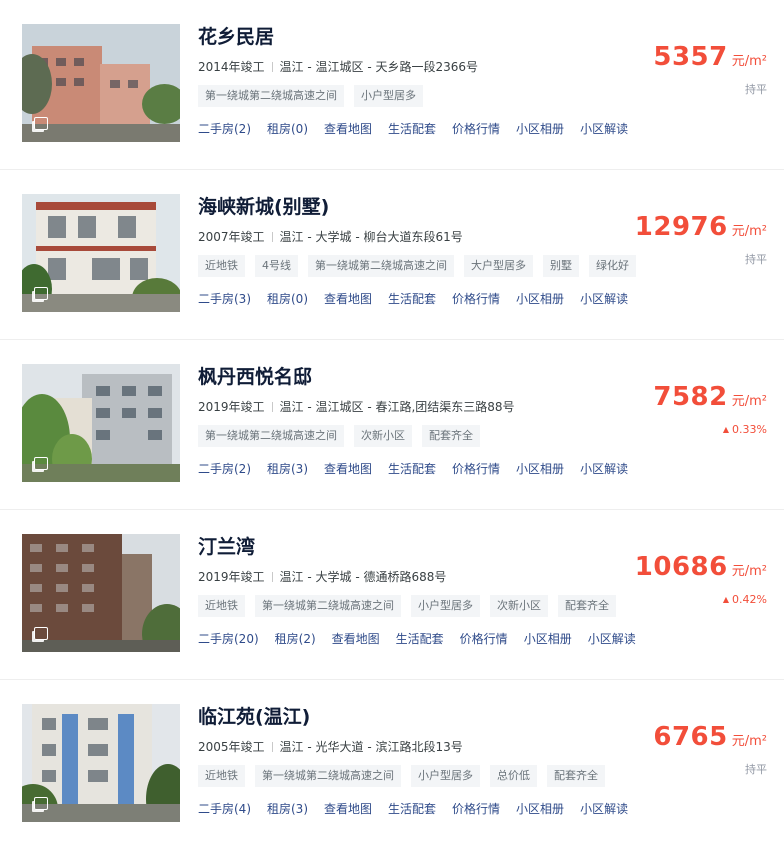 The width and height of the screenshot is (784, 852). Describe the element at coordinates (498, 266) in the screenshot. I see `feature-tag: 大户型居多` at that location.